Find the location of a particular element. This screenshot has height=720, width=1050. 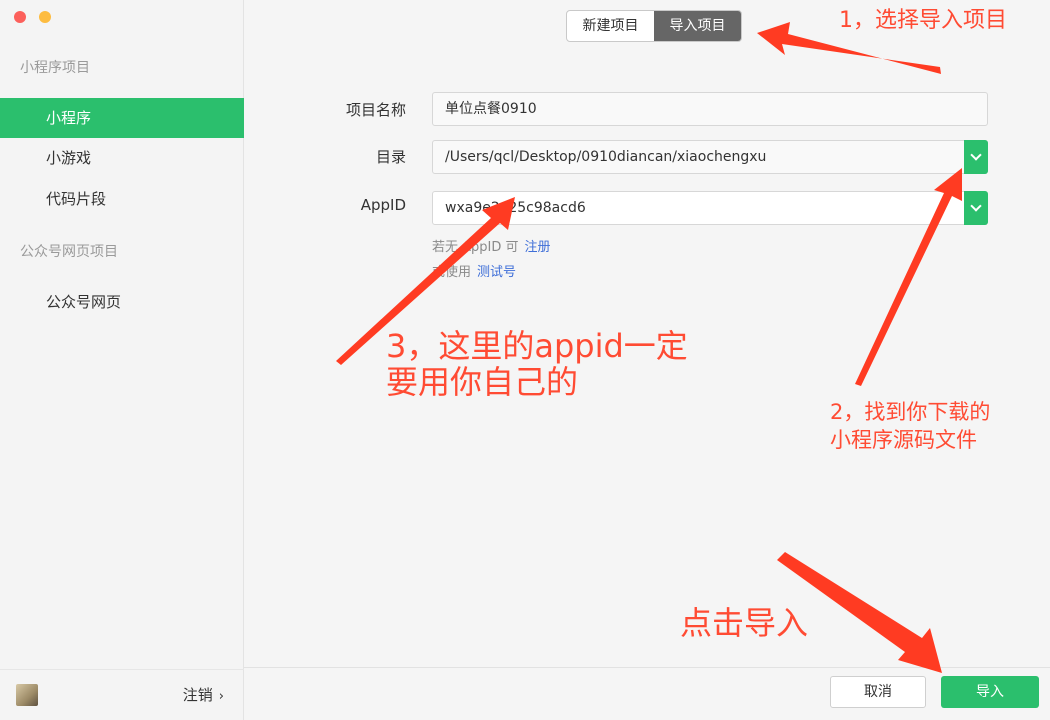

test-account-hint-text: 或使用 is located at coordinates (452, 272).